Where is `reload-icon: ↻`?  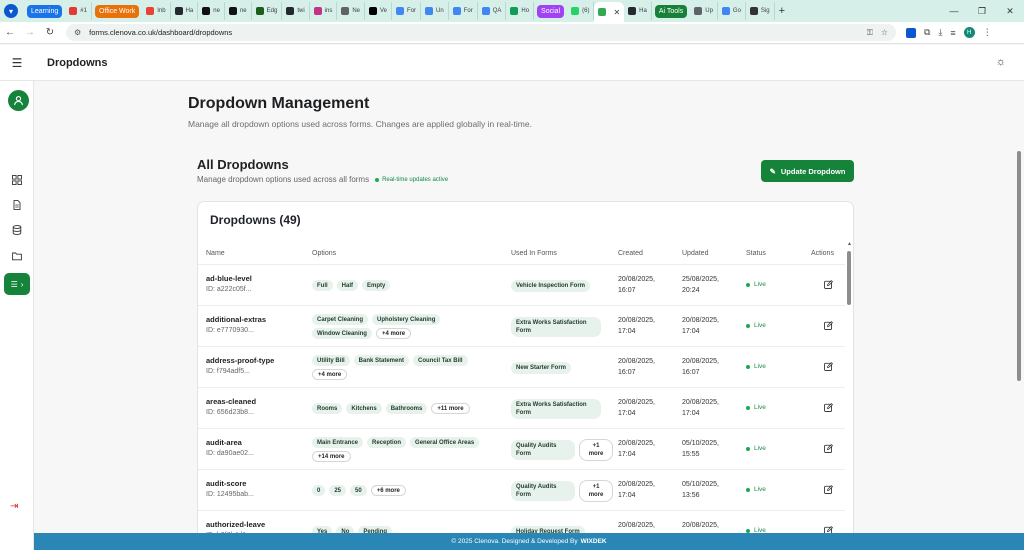
reload-icon: ↻ is located at coordinates (50, 32).